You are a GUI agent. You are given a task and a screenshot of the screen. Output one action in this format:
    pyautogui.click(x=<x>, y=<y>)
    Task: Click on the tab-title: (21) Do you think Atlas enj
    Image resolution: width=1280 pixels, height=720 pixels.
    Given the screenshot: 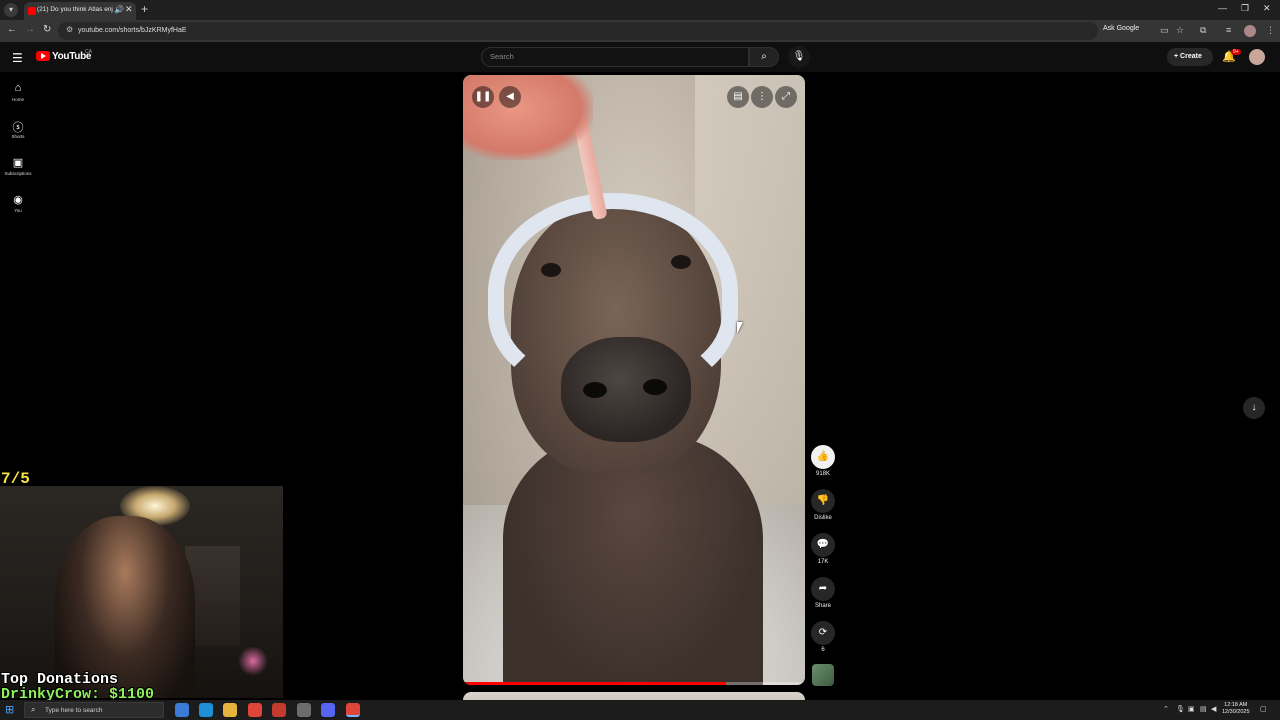 What is the action you would take?
    pyautogui.click(x=75, y=9)
    